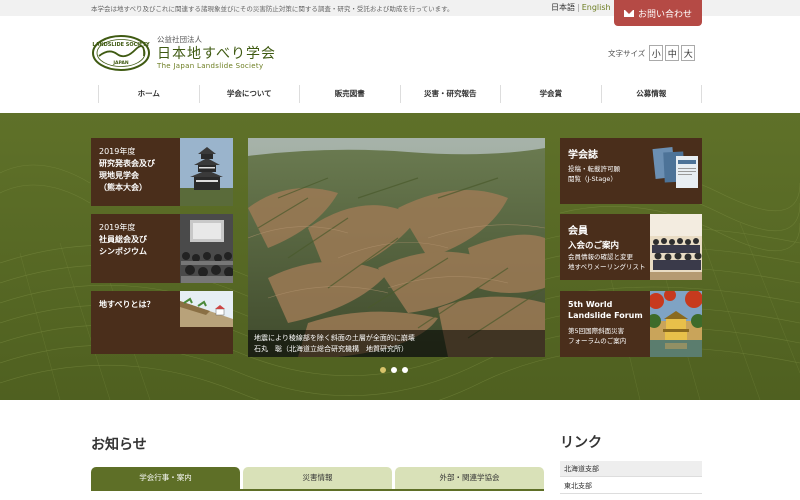 The image size is (800, 500). What do you see at coordinates (210, 66) in the screenshot?
I see `org-name-en: The Japan Landslide Society` at bounding box center [210, 66].